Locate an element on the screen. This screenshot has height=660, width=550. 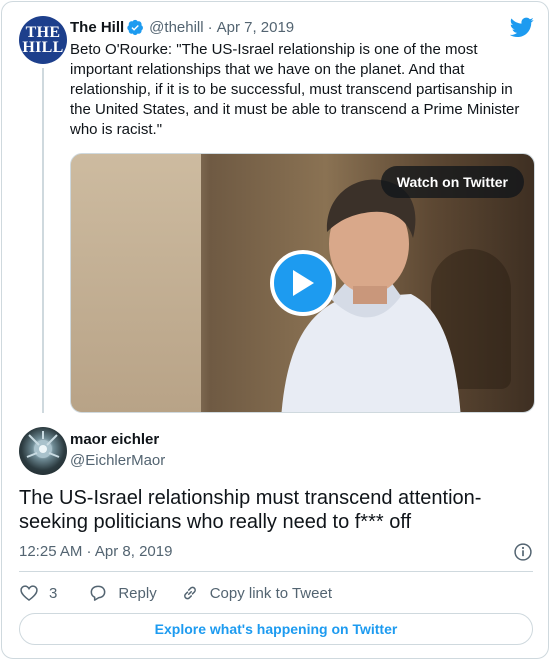
reply-button: Reply is located at coordinates (122, 593).